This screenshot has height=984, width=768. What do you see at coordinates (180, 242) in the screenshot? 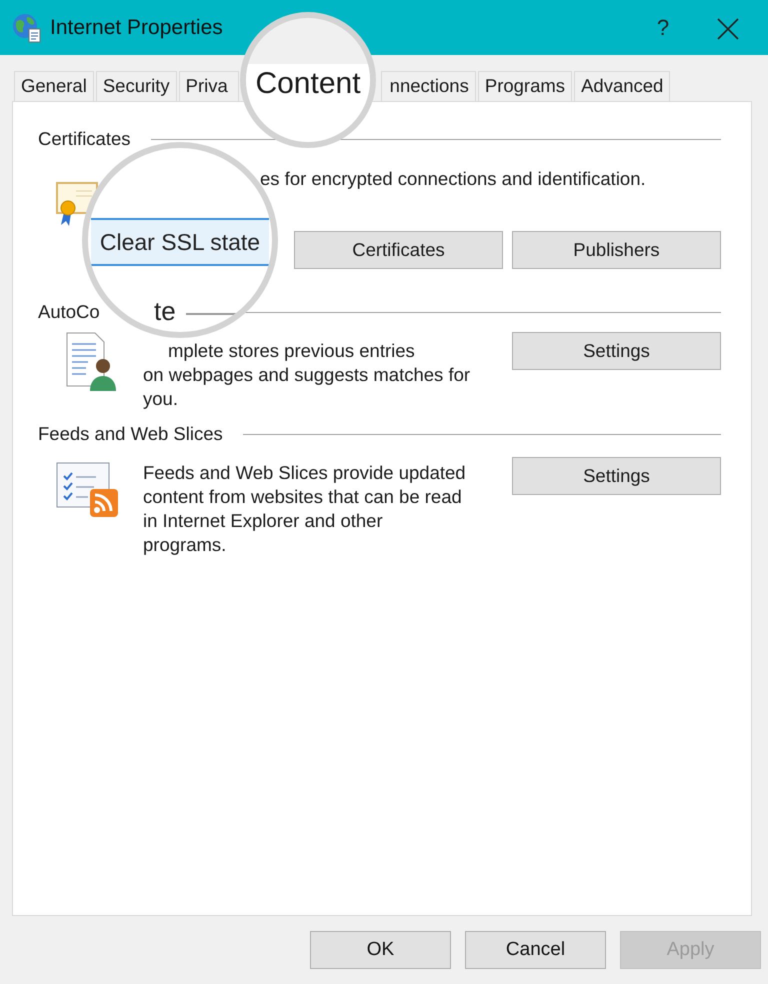
I see `clear-ssl-button: Clear SSL state` at bounding box center [180, 242].